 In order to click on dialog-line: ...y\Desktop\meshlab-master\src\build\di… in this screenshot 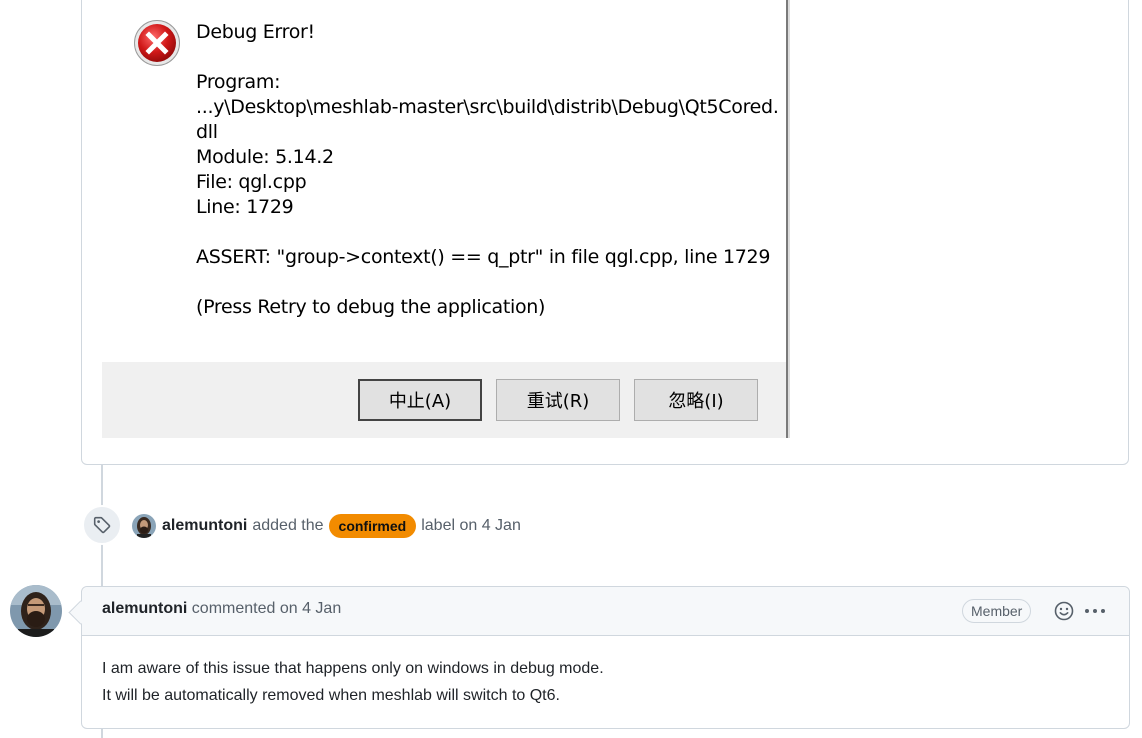, I will do `click(487, 107)`.